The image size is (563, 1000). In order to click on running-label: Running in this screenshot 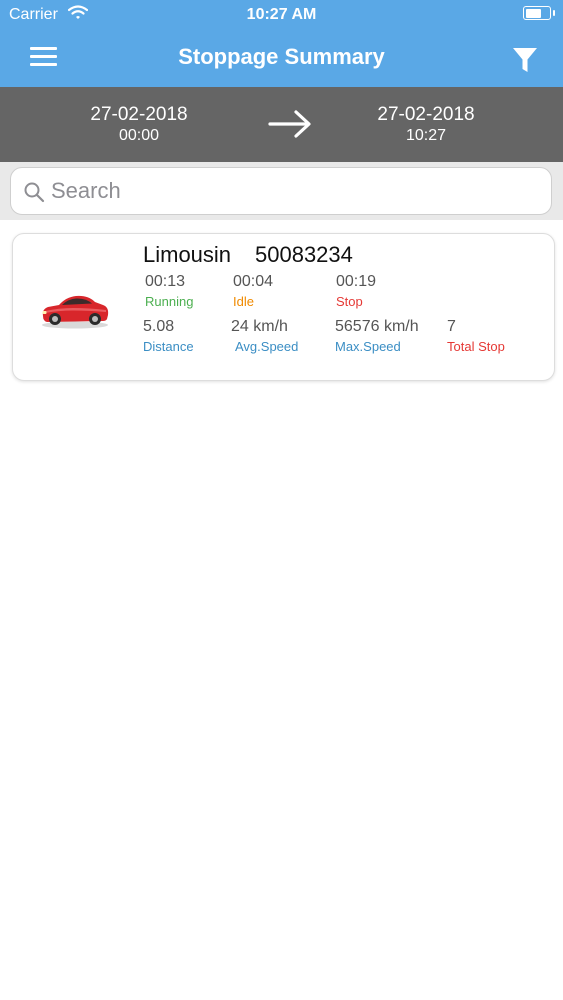, I will do `click(169, 301)`.